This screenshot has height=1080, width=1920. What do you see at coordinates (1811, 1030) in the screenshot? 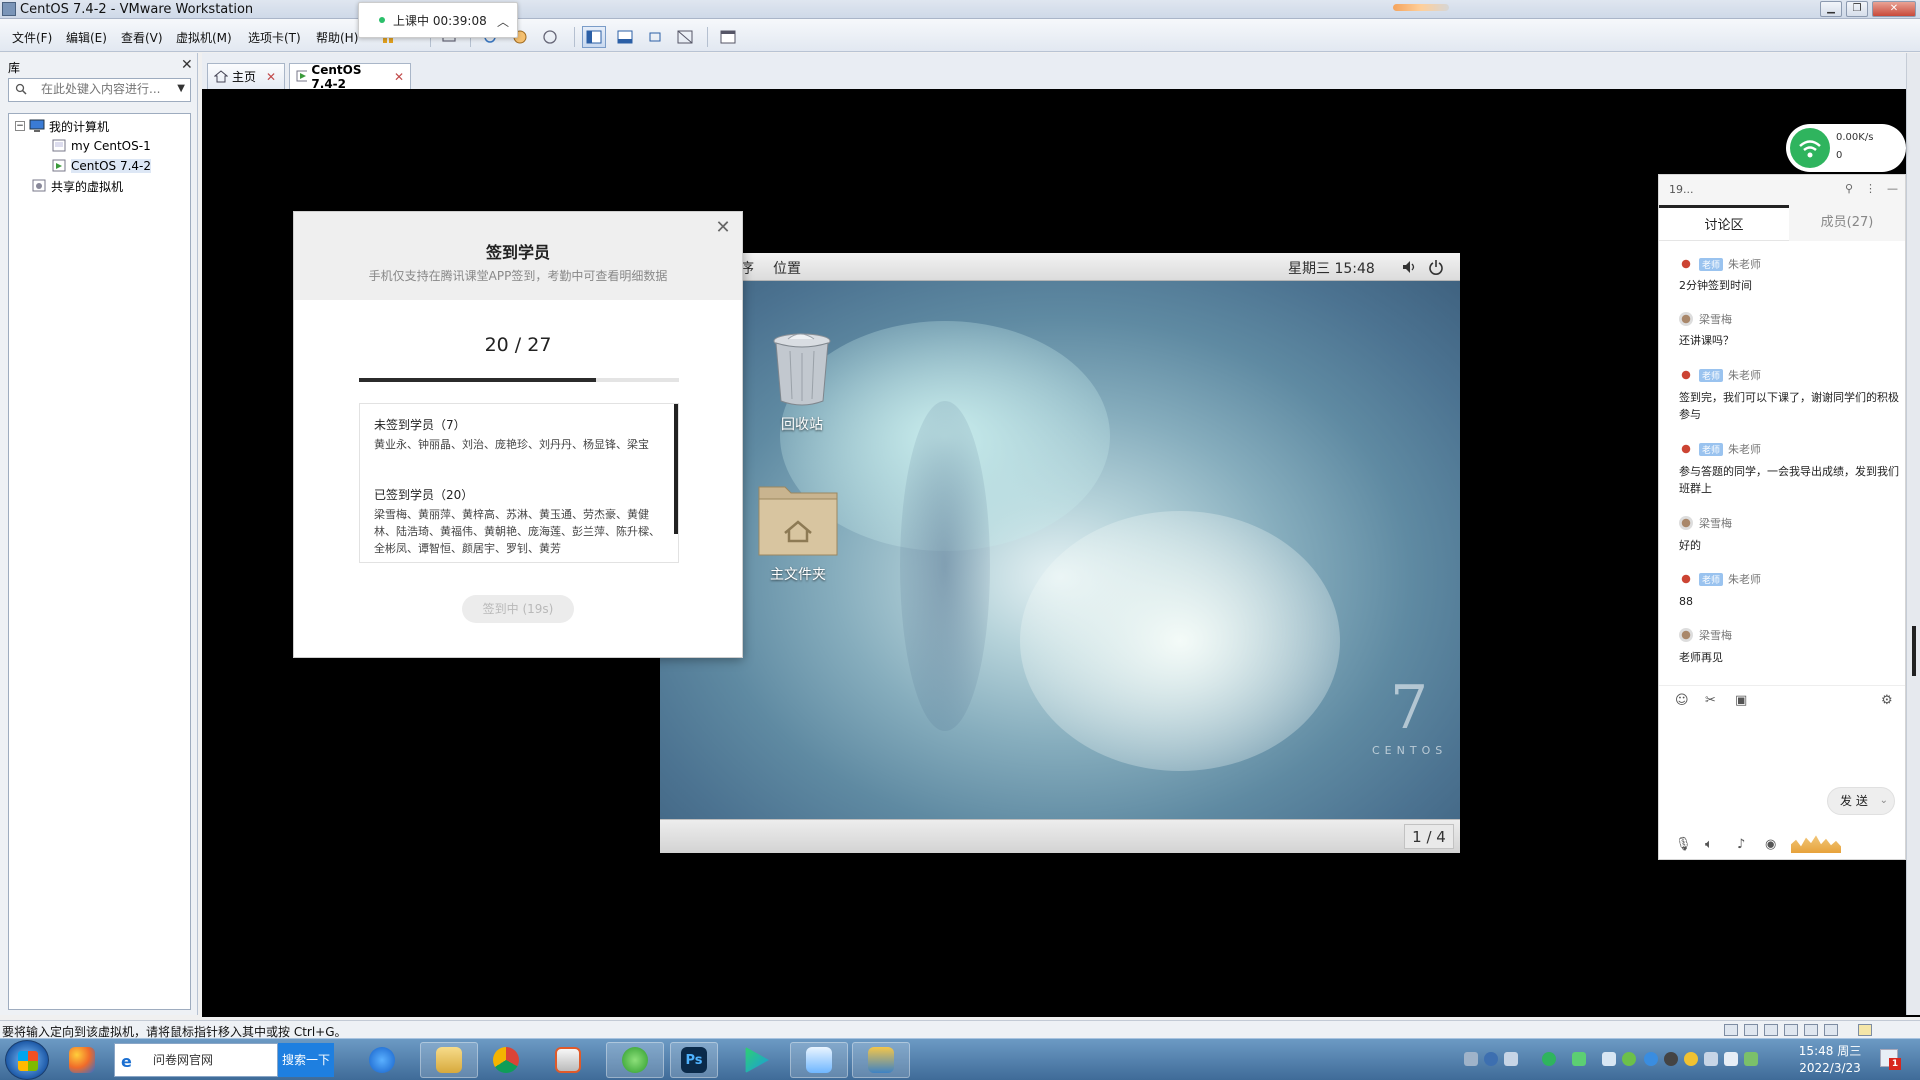
I see `sound-card-icon` at bounding box center [1811, 1030].